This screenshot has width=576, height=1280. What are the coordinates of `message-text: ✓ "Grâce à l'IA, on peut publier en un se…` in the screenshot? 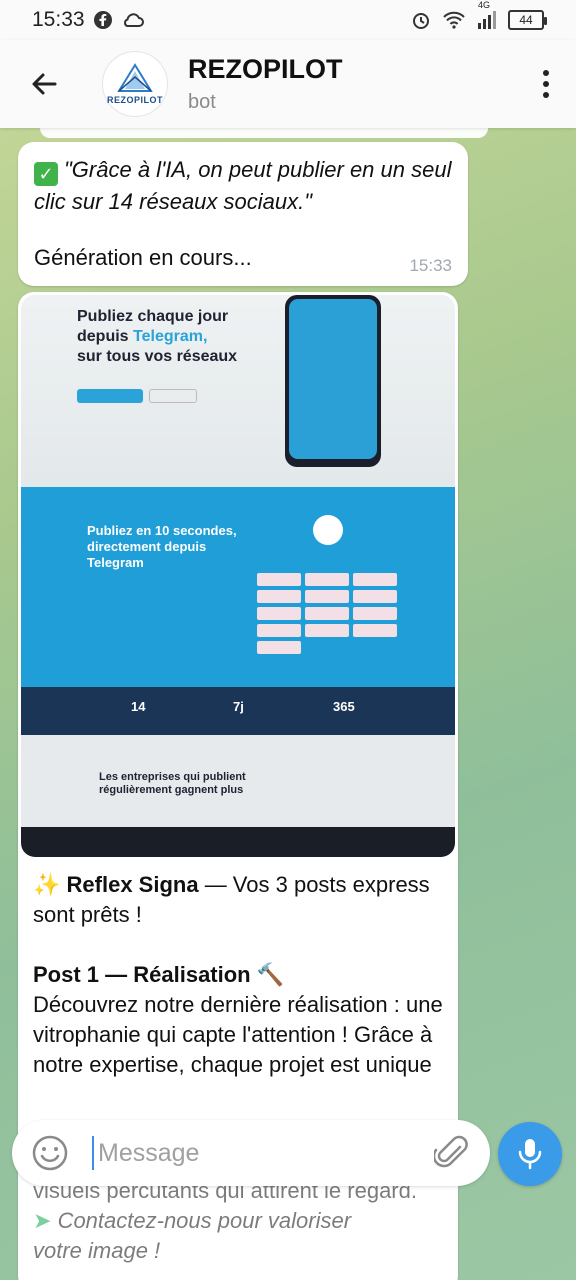 It's located at (243, 185).